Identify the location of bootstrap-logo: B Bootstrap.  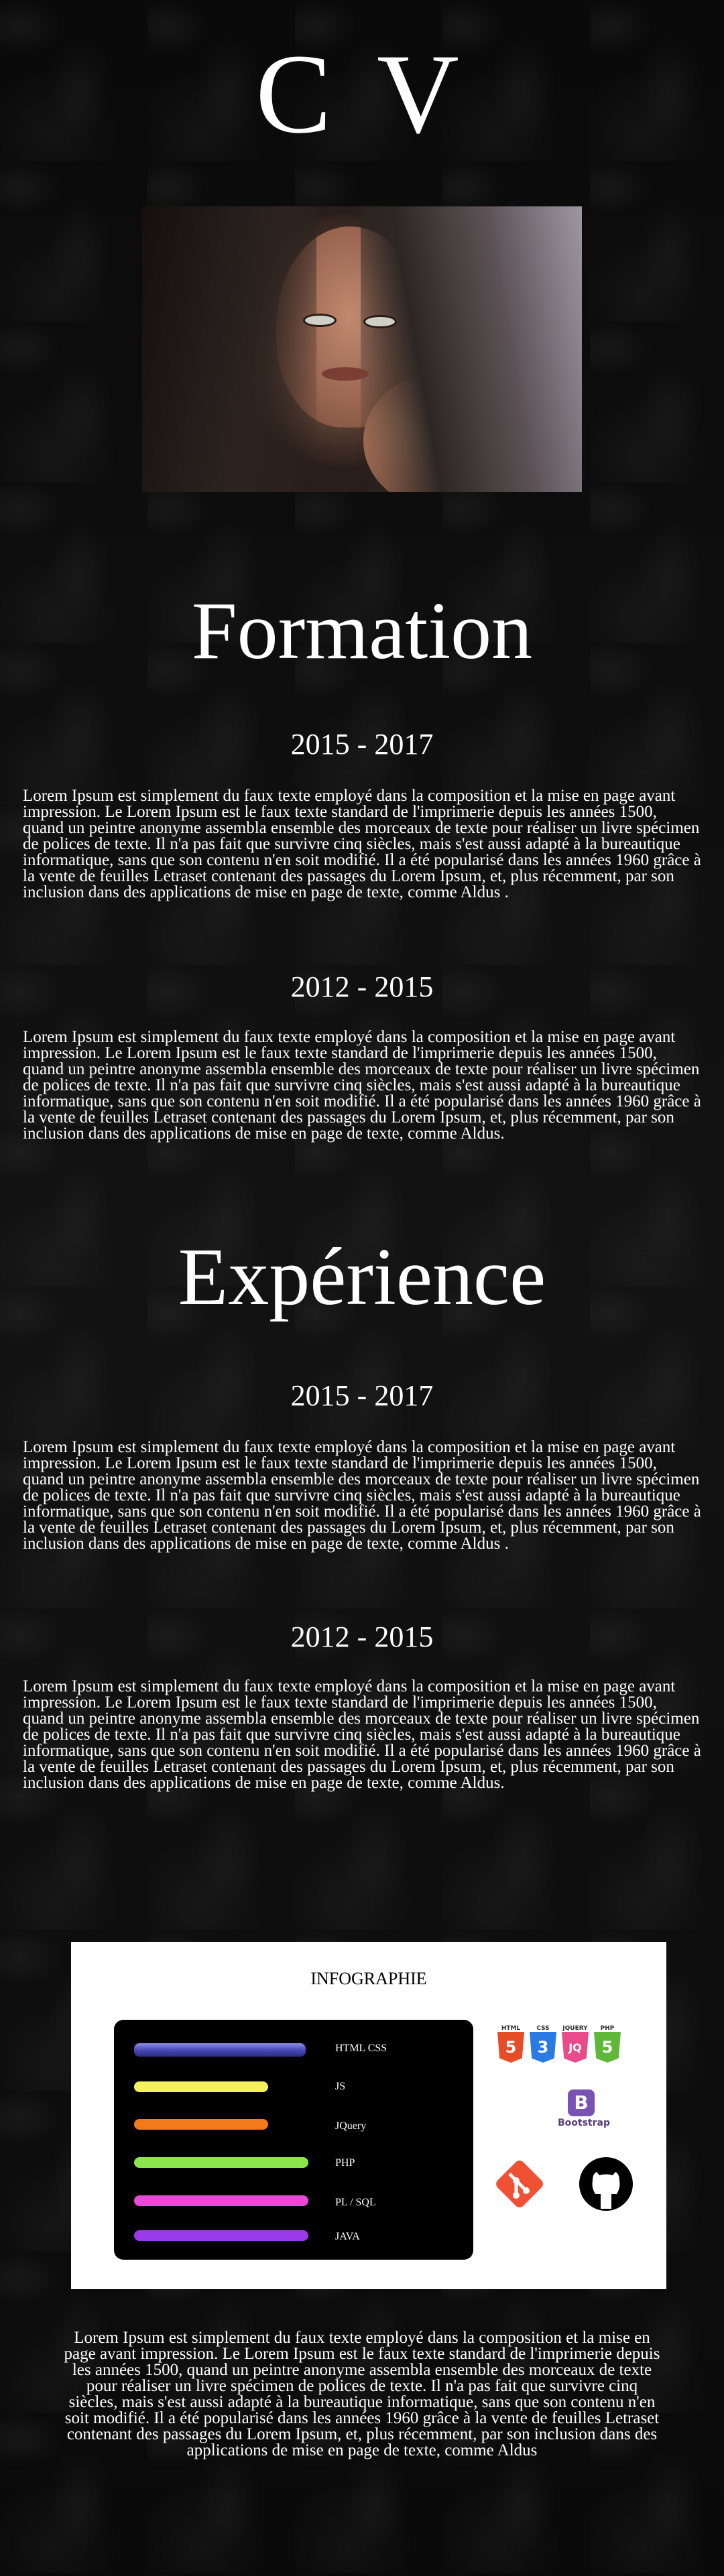
(584, 2108).